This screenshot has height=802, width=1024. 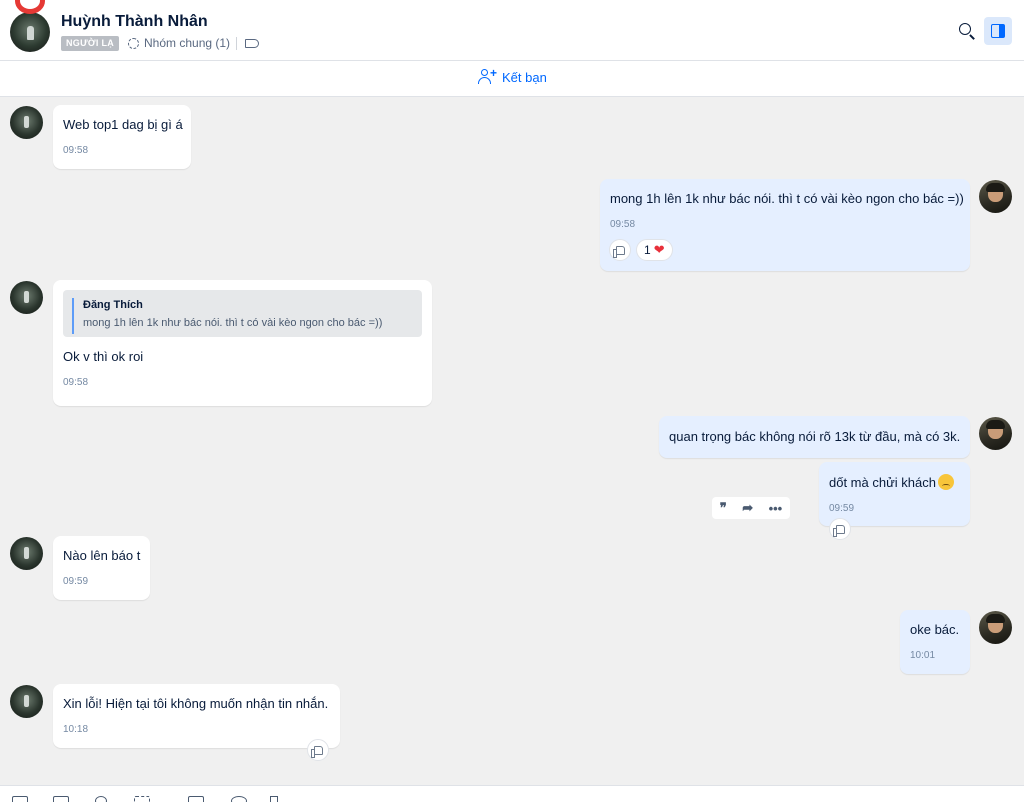 I want to click on more-icon: •••, so click(x=776, y=508).